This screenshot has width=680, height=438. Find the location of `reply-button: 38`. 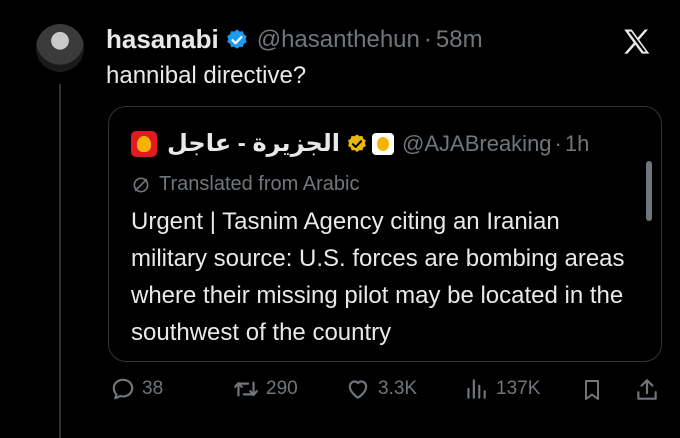

reply-button: 38 is located at coordinates (136, 389).